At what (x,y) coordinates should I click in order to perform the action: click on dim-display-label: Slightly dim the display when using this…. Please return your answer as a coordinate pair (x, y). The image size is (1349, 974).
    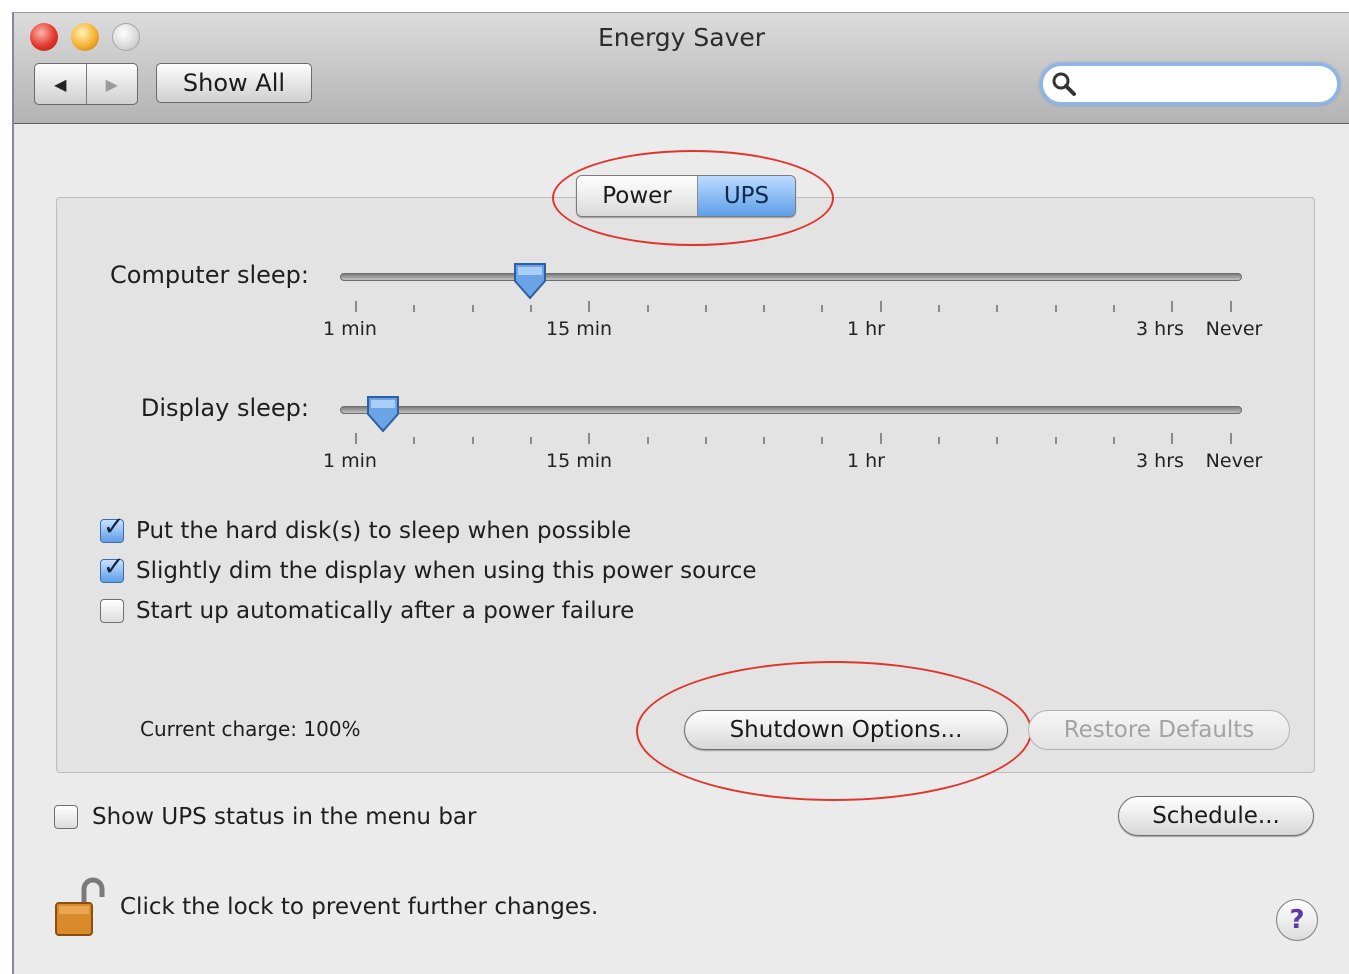
    Looking at the image, I should click on (446, 571).